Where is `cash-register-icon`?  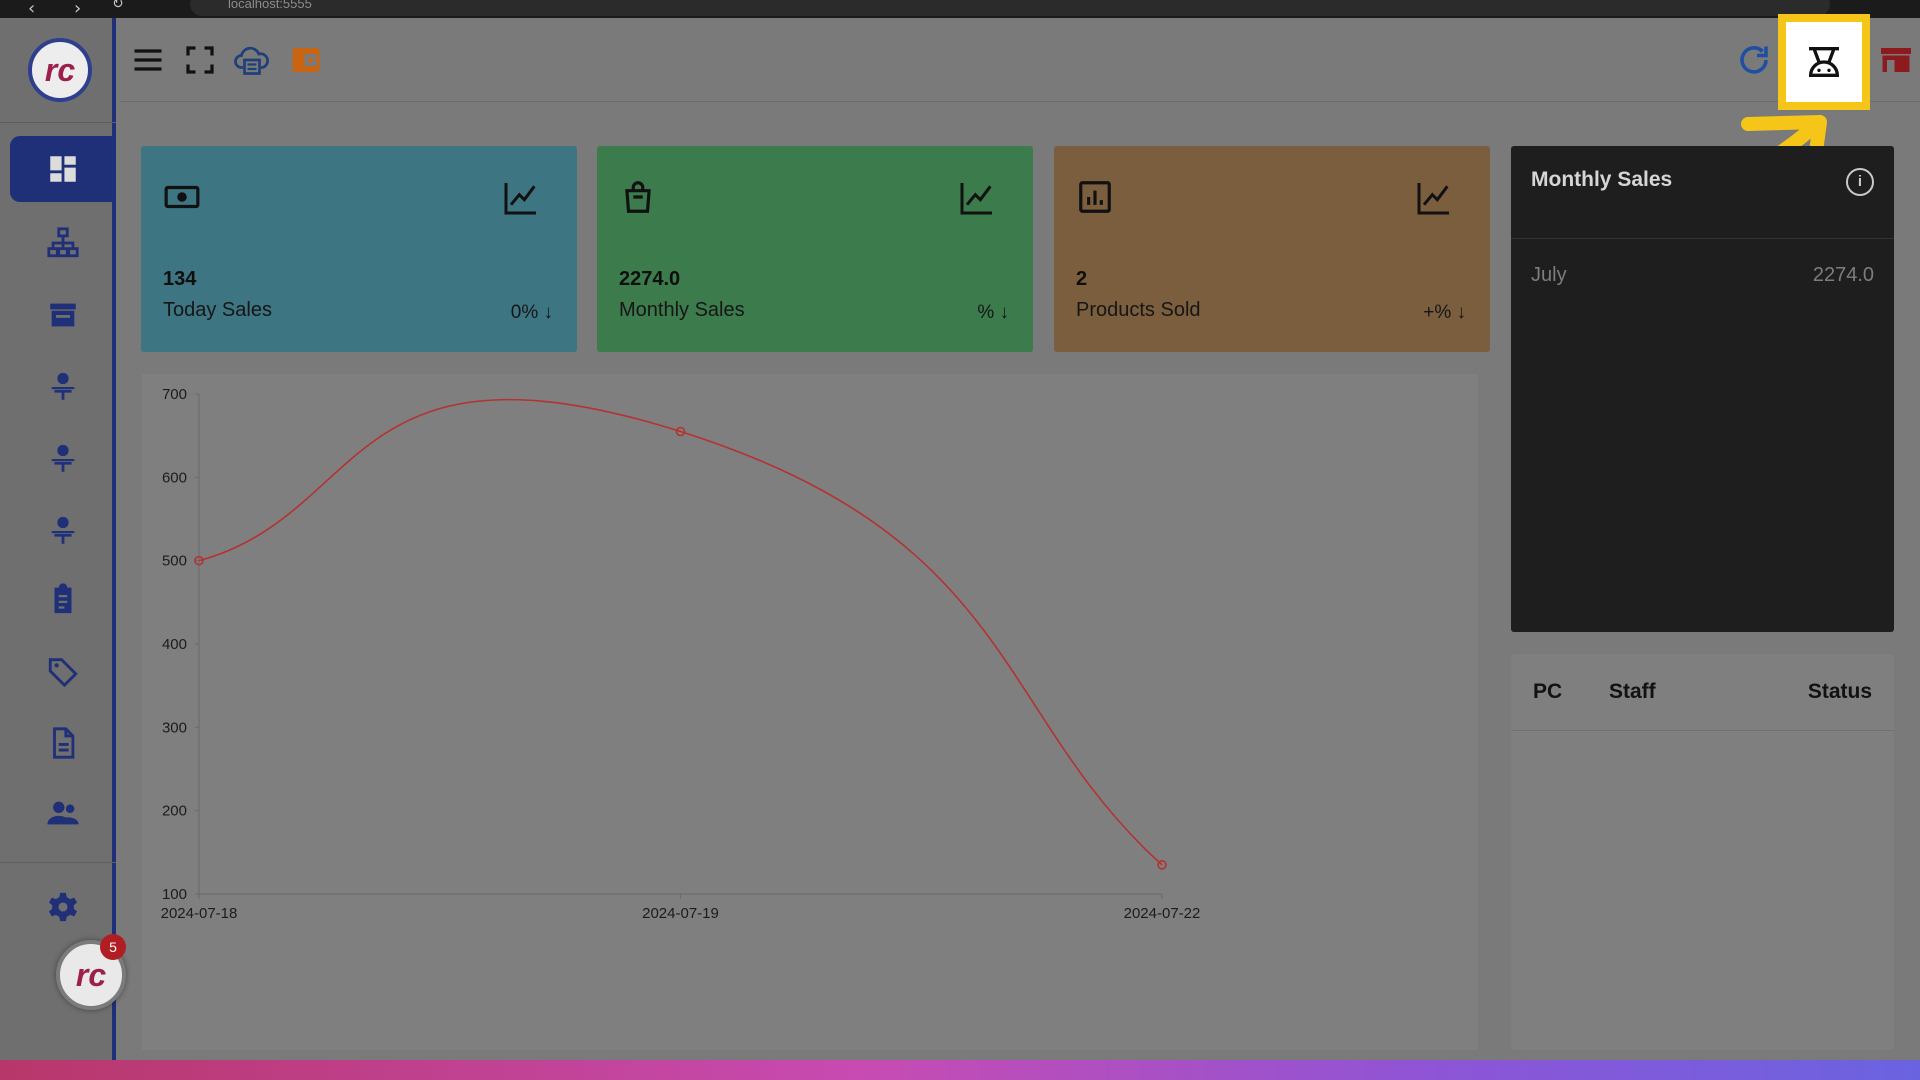
cash-register-icon is located at coordinates (1824, 62).